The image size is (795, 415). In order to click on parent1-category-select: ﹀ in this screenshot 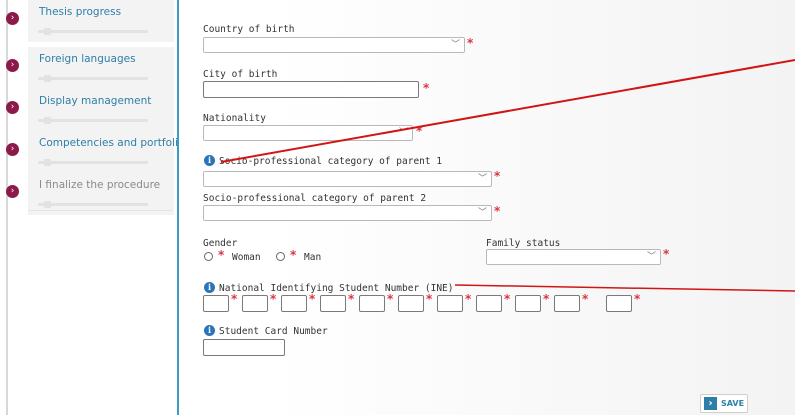, I will do `click(347, 179)`.